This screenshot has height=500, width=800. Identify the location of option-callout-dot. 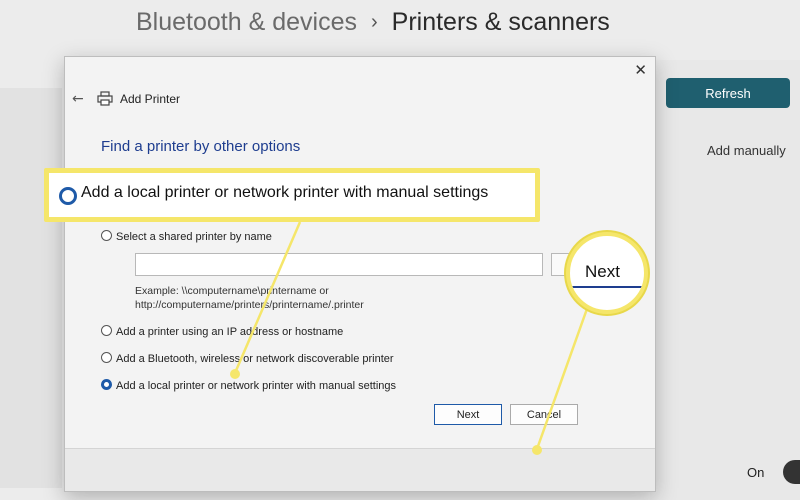
(235, 374).